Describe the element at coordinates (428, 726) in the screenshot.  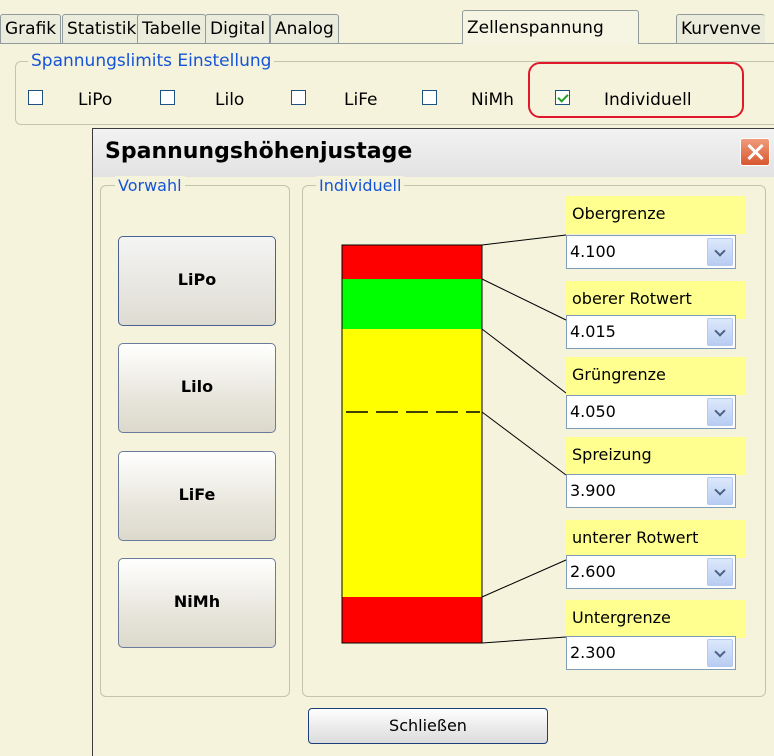
I see `close-dialog-button: Schließen` at that location.